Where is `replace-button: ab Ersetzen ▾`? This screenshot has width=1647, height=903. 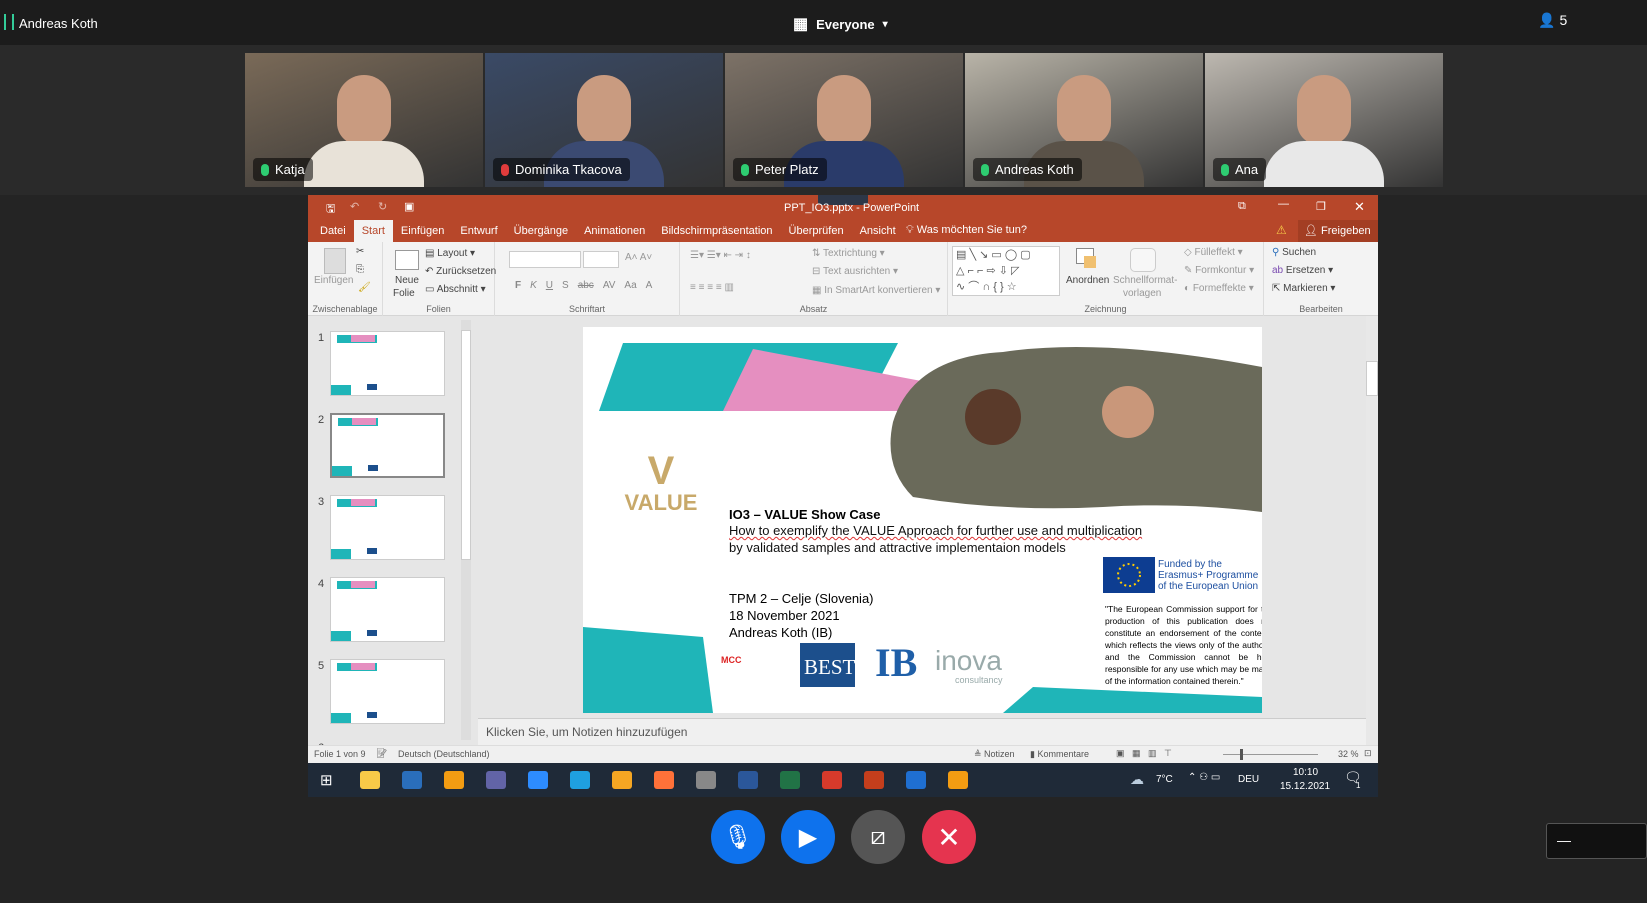 replace-button: ab Ersetzen ▾ is located at coordinates (1302, 270).